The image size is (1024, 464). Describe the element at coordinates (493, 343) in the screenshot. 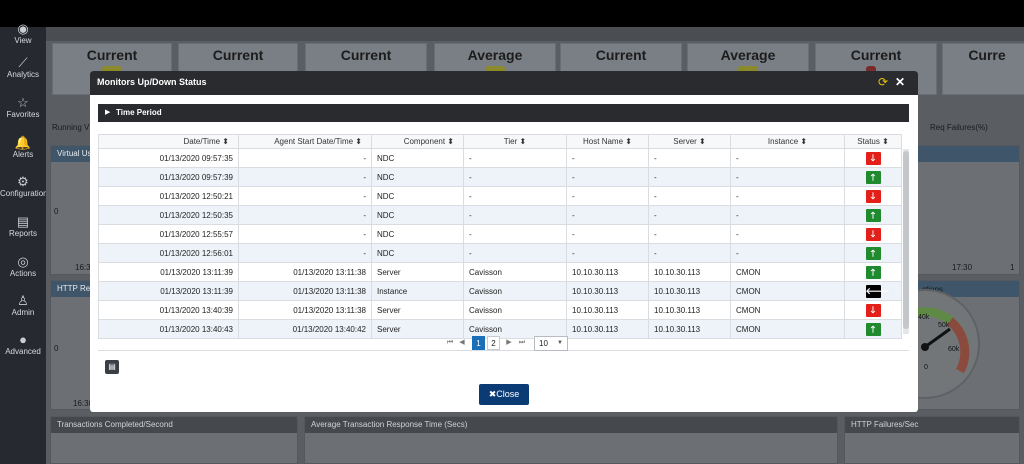

I see `page-button-2: 2` at that location.